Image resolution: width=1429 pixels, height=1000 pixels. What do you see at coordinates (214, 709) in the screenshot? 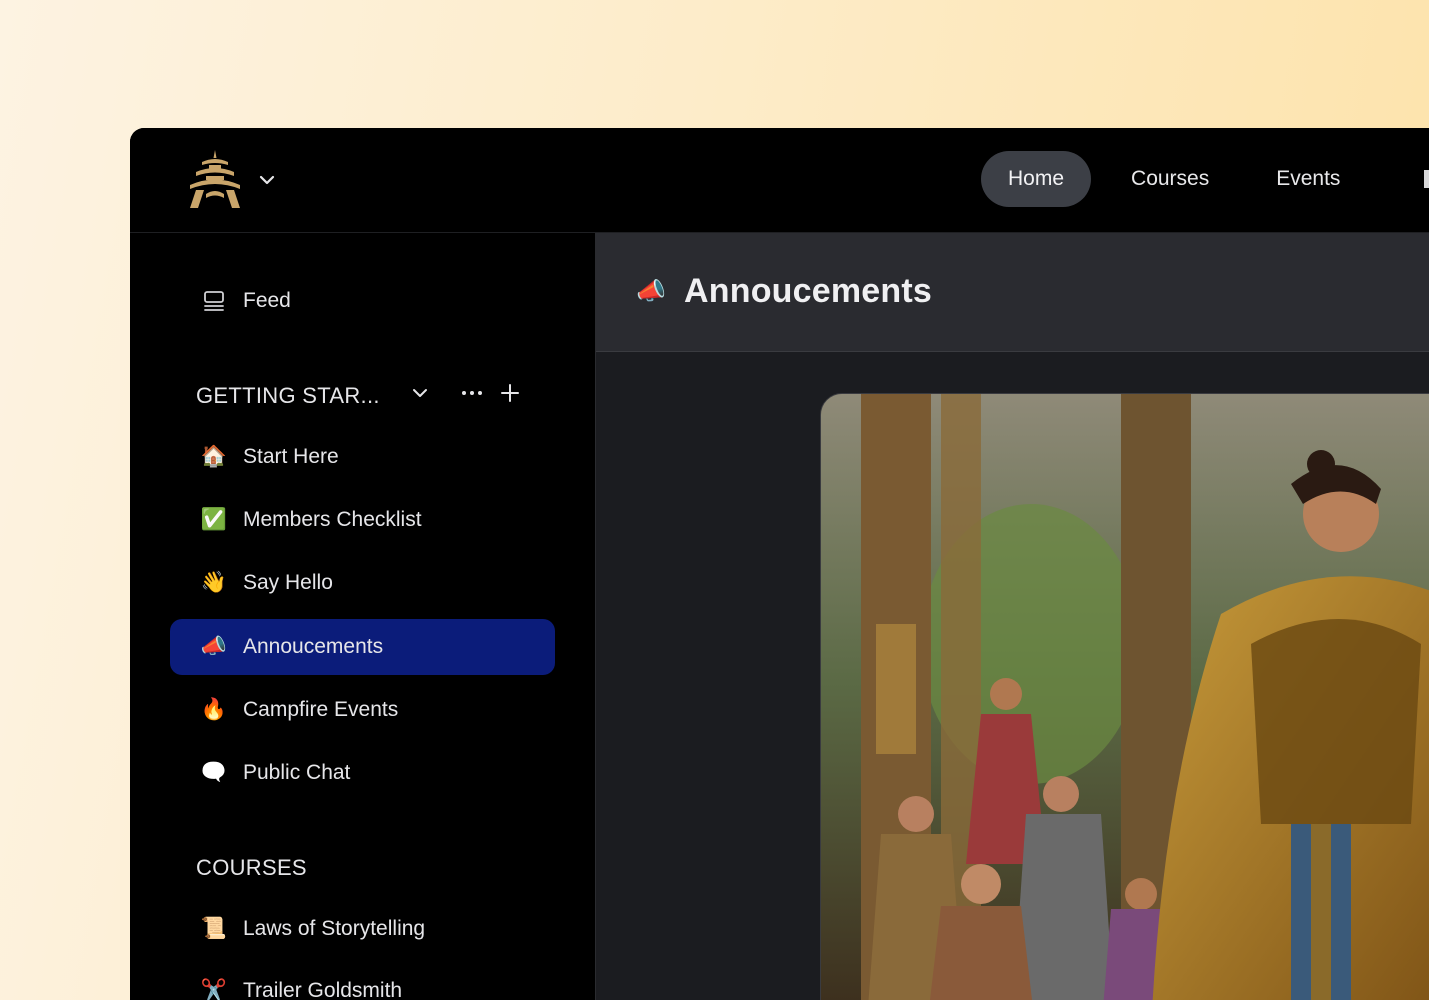
I see `fire-icon: 🔥` at bounding box center [214, 709].